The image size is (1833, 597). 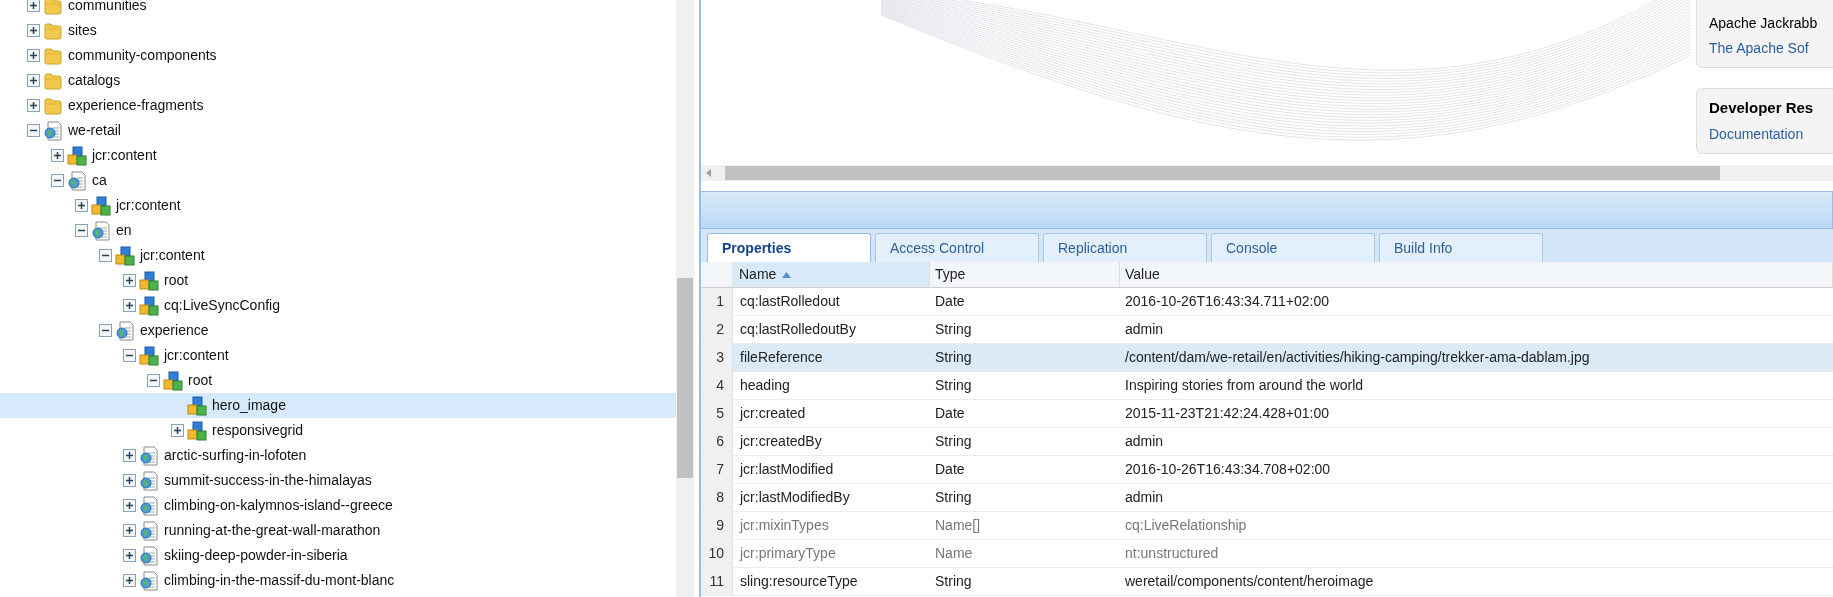 What do you see at coordinates (790, 301) in the screenshot?
I see `table-cell-text: cq:lastRolledout` at bounding box center [790, 301].